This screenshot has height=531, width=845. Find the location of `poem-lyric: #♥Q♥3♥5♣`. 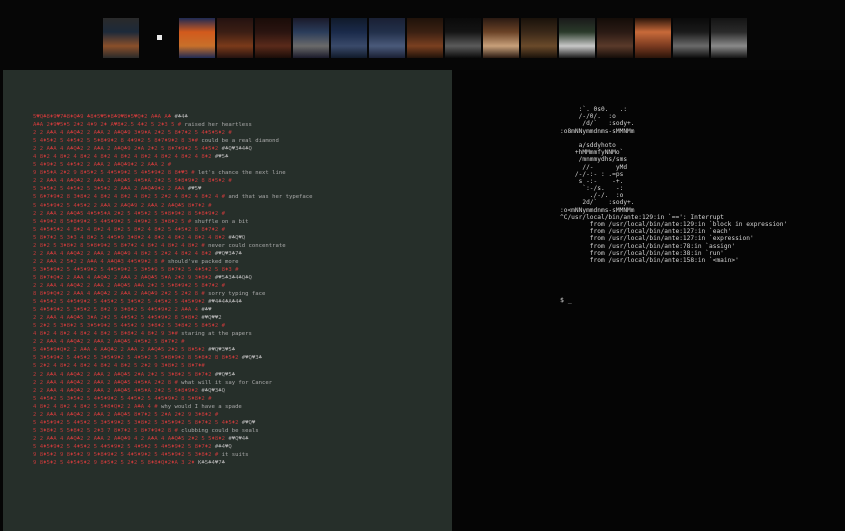

poem-lyric: #♥Q♥3♥5♣ is located at coordinates (220, 350).